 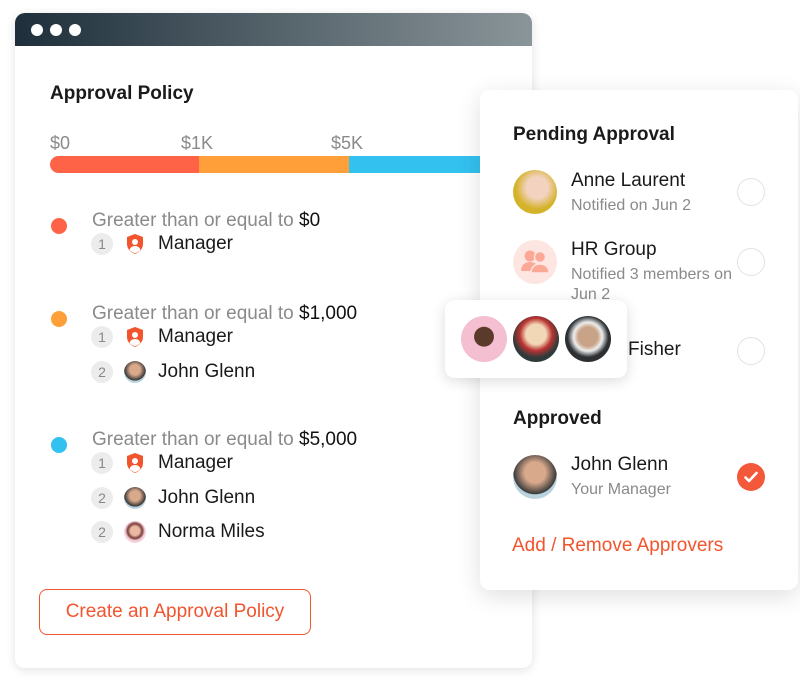 What do you see at coordinates (60, 143) in the screenshot?
I see `scale-label: $0` at bounding box center [60, 143].